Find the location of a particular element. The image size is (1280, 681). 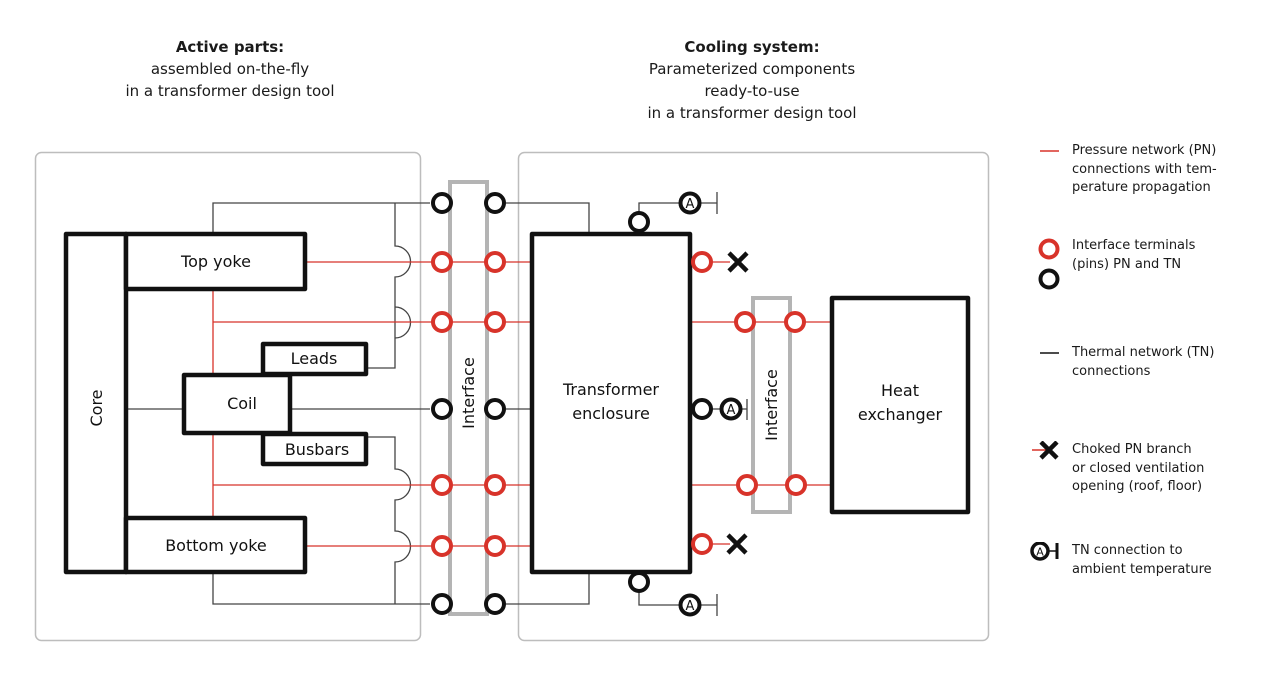

interface-right-label: Interface is located at coordinates (771, 405).